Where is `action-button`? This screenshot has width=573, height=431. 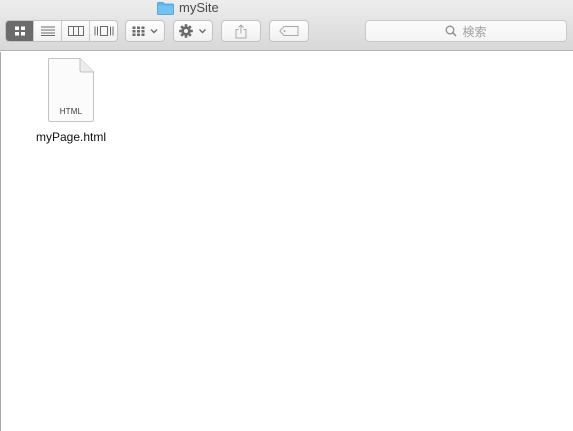 action-button is located at coordinates (193, 31).